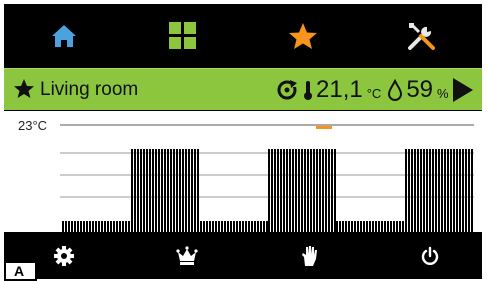  I want to click on nav-rooms-button, so click(184, 36).